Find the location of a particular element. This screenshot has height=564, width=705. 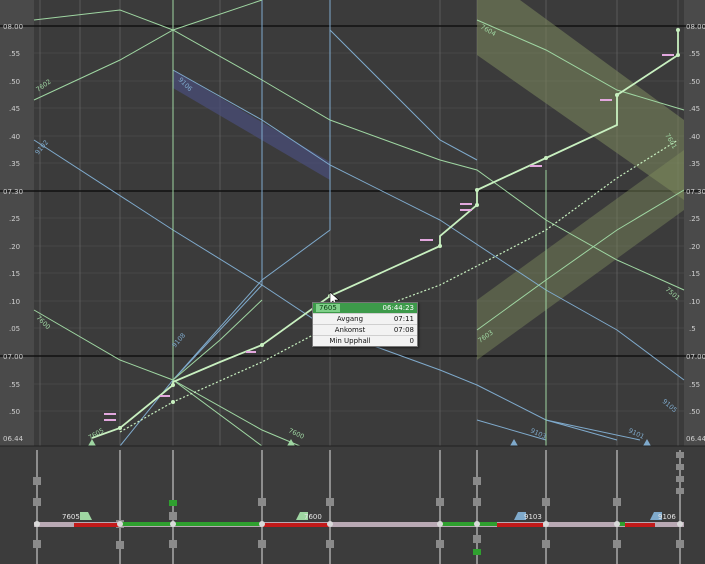

tooltip-row-value: 0 is located at coordinates (411, 341).